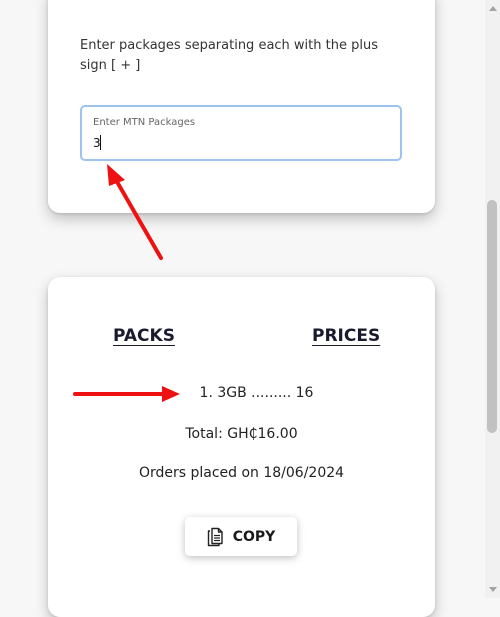 The image size is (500, 617). Describe the element at coordinates (493, 8) in the screenshot. I see `scroll-up-arrow` at that location.